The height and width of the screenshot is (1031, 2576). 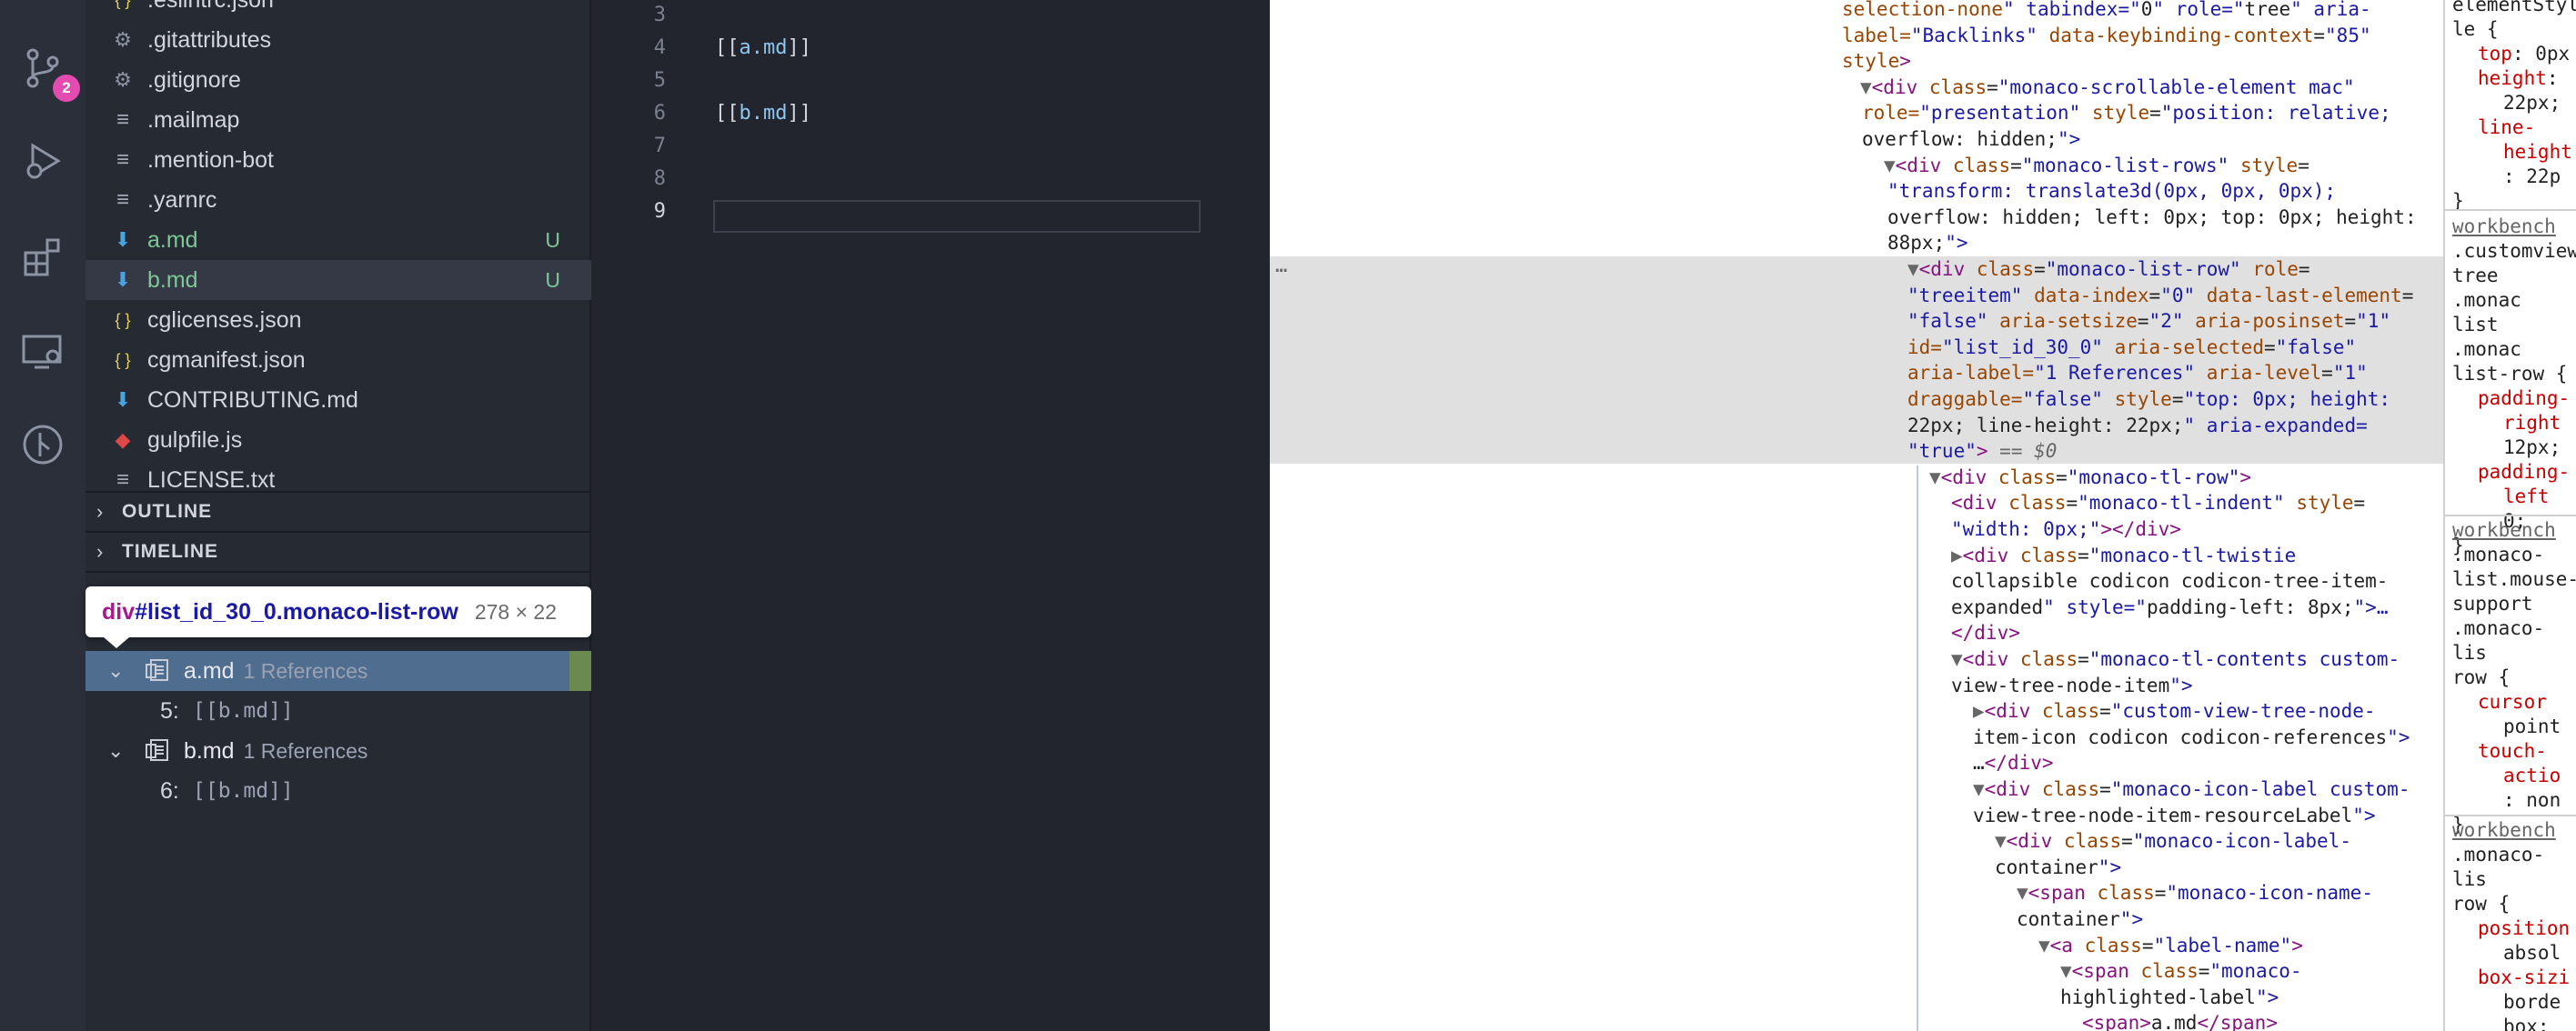 I want to click on editor-line: 5, so click(x=931, y=85).